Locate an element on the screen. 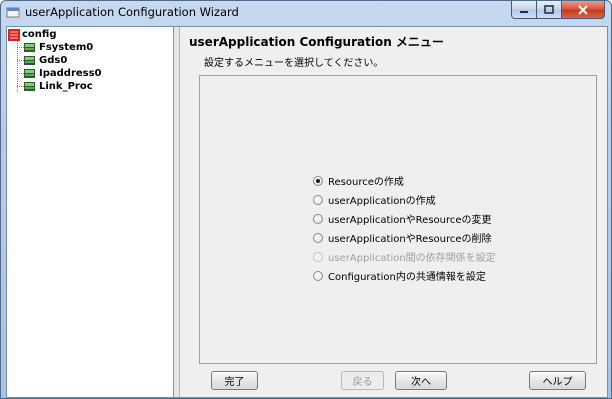 The width and height of the screenshot is (612, 399). option-label: Configuration内の共通情報を設定 is located at coordinates (407, 277).